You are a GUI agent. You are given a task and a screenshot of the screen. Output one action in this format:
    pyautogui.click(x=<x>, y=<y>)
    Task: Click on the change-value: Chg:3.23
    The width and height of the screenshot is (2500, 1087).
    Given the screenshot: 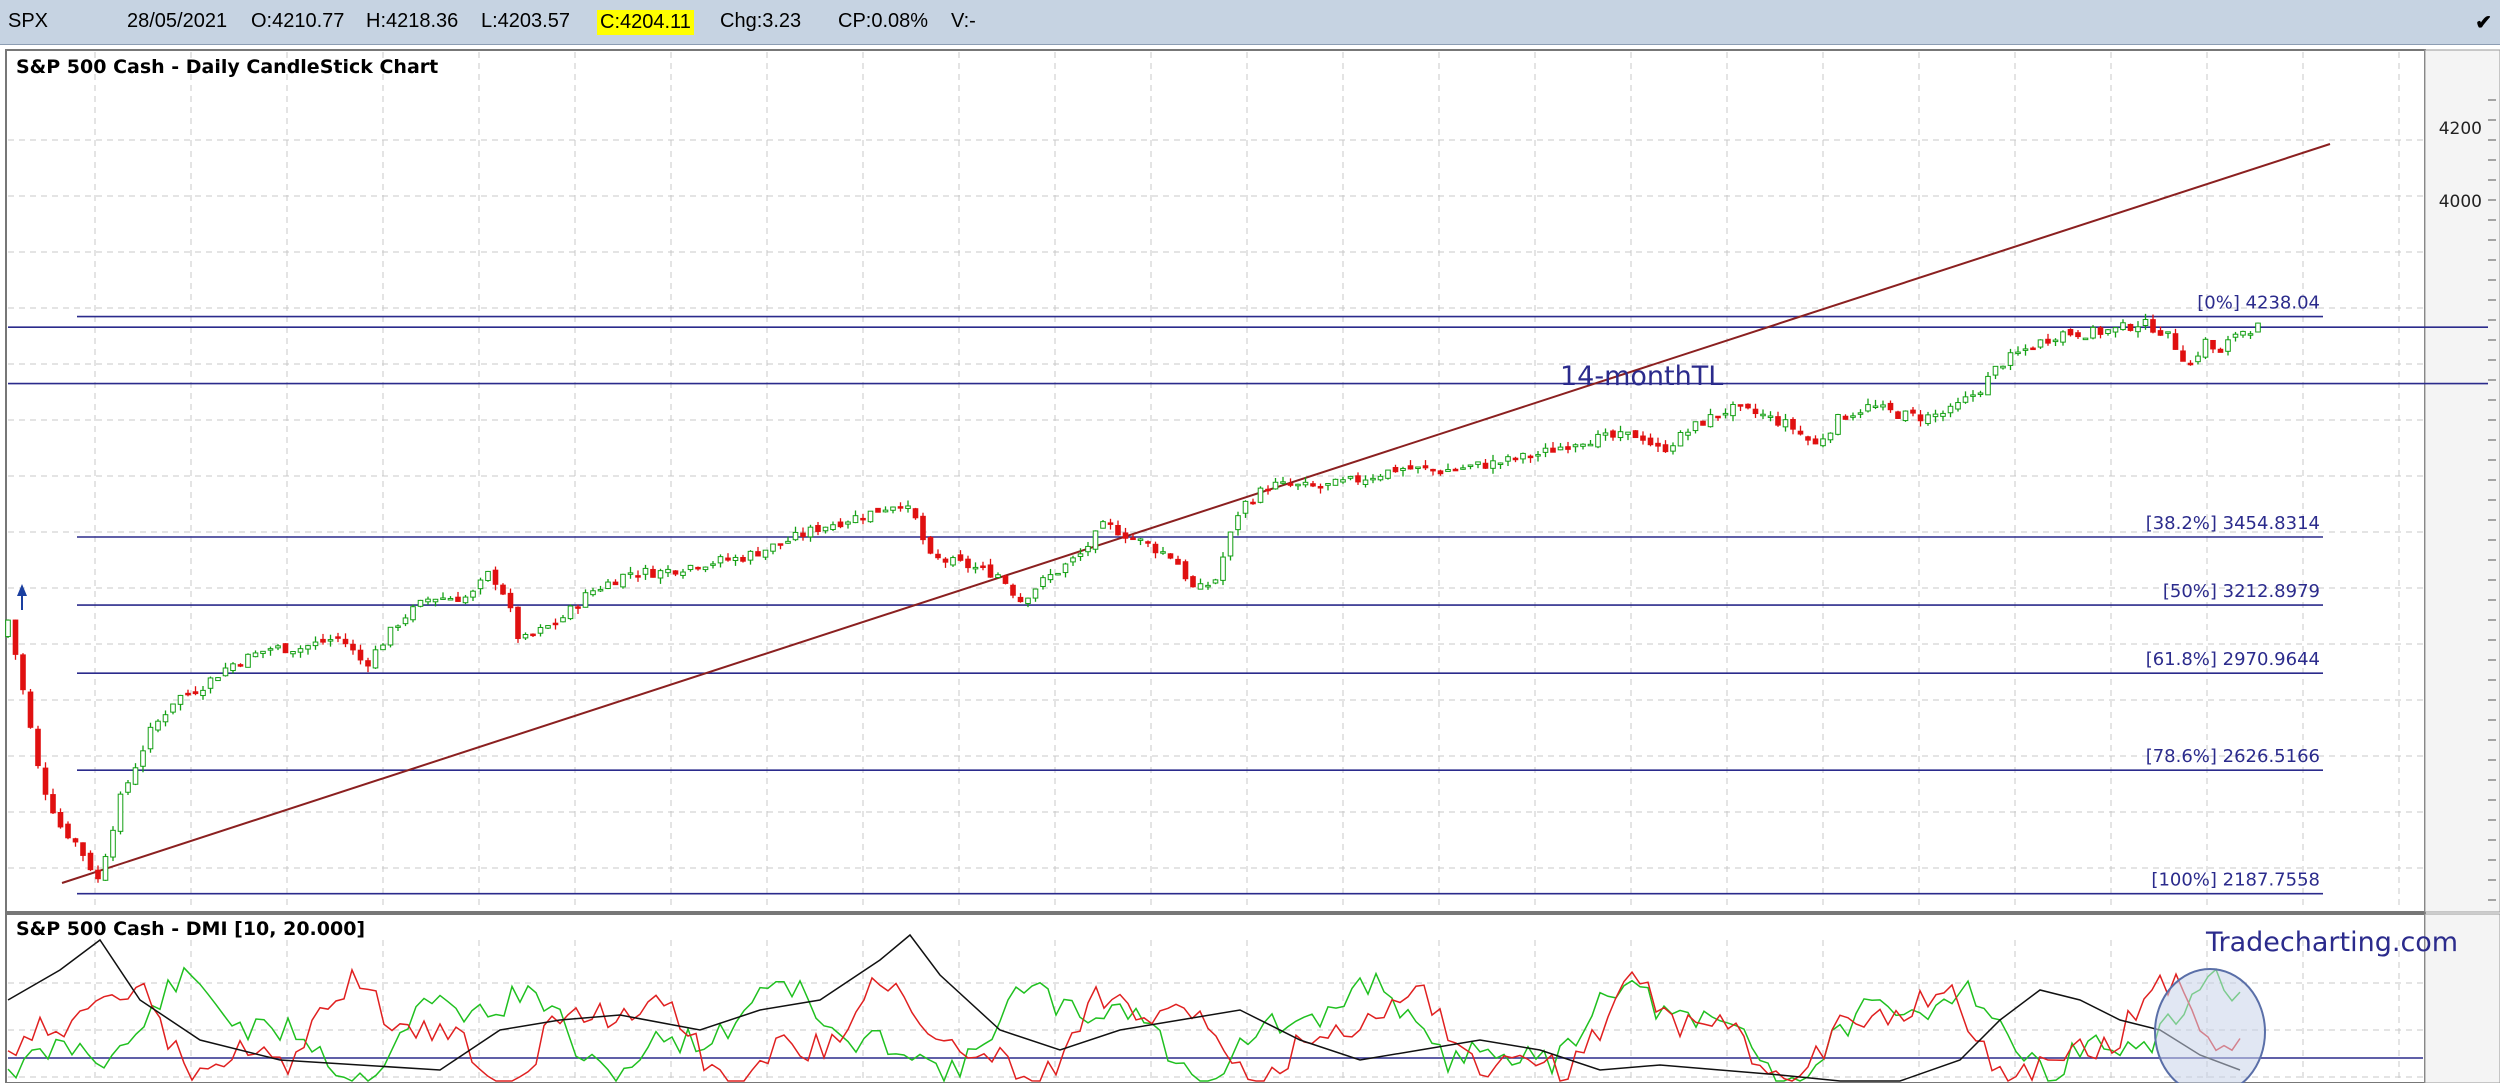 What is the action you would take?
    pyautogui.click(x=761, y=21)
    